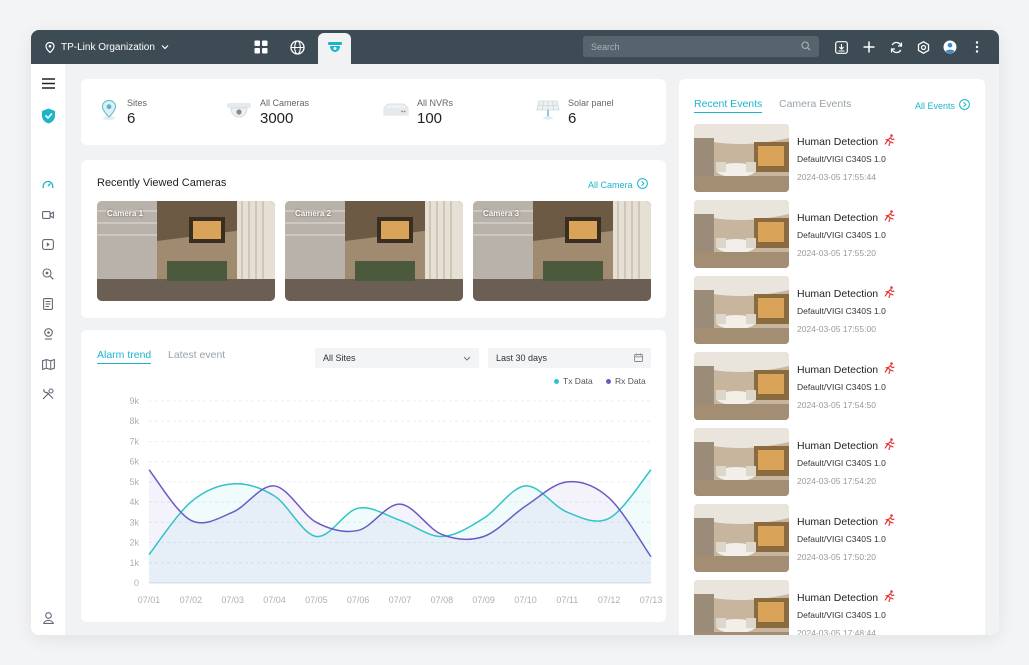 This screenshot has width=1029, height=665. What do you see at coordinates (605, 46) in the screenshot?
I see `search-placeholder: Search` at bounding box center [605, 46].